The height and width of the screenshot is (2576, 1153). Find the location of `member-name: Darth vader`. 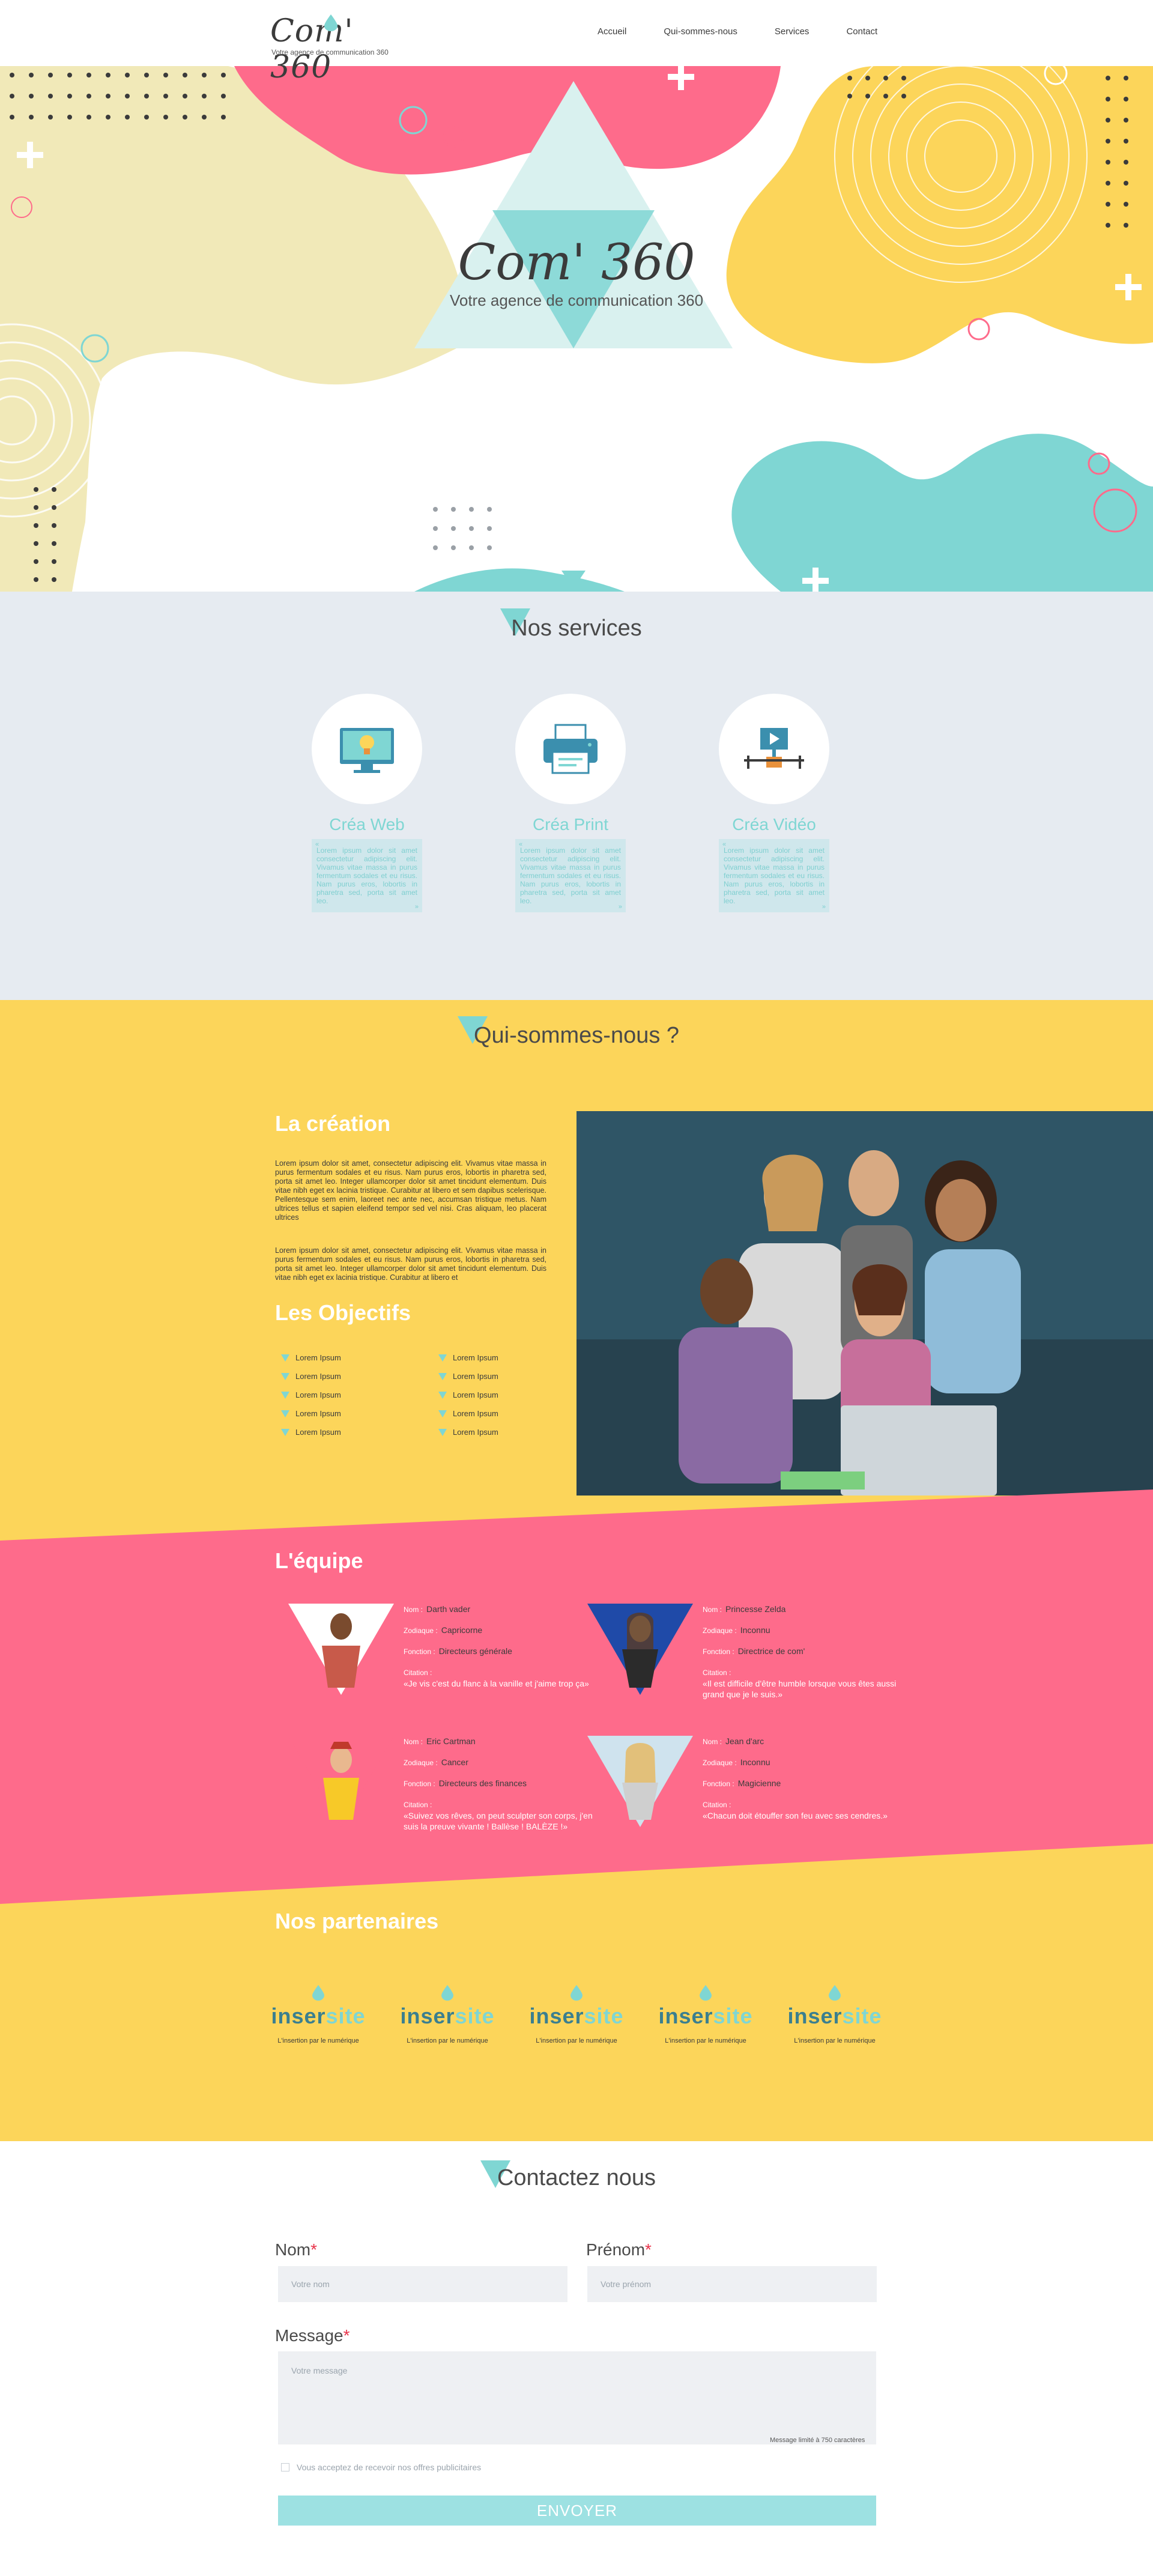

member-name: Darth vader is located at coordinates (448, 1609).